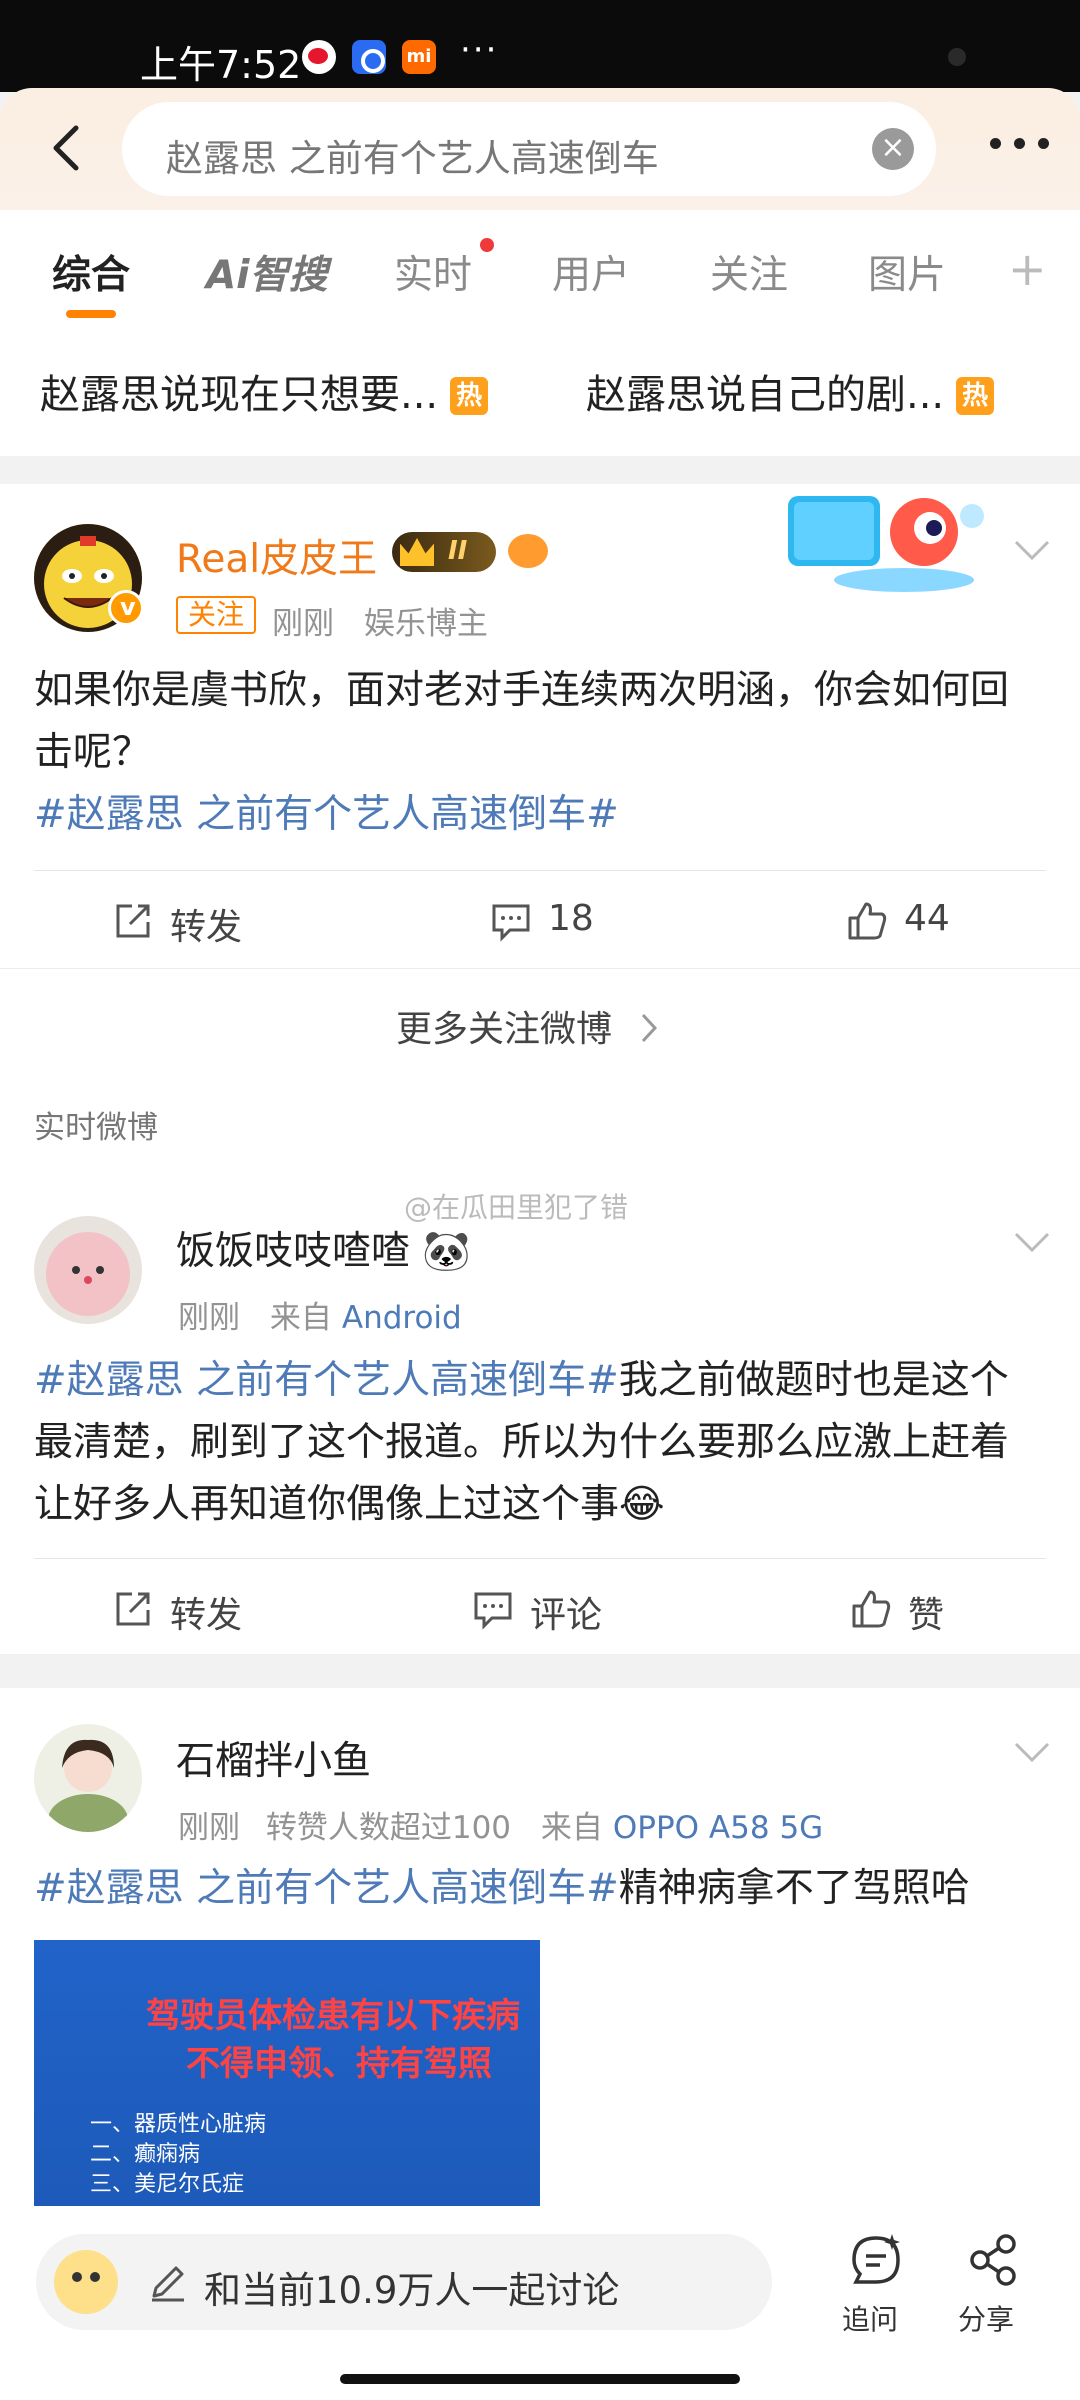 The image size is (1080, 2400). What do you see at coordinates (446, 1251) in the screenshot?
I see `panda-emoji: 🐼` at bounding box center [446, 1251].